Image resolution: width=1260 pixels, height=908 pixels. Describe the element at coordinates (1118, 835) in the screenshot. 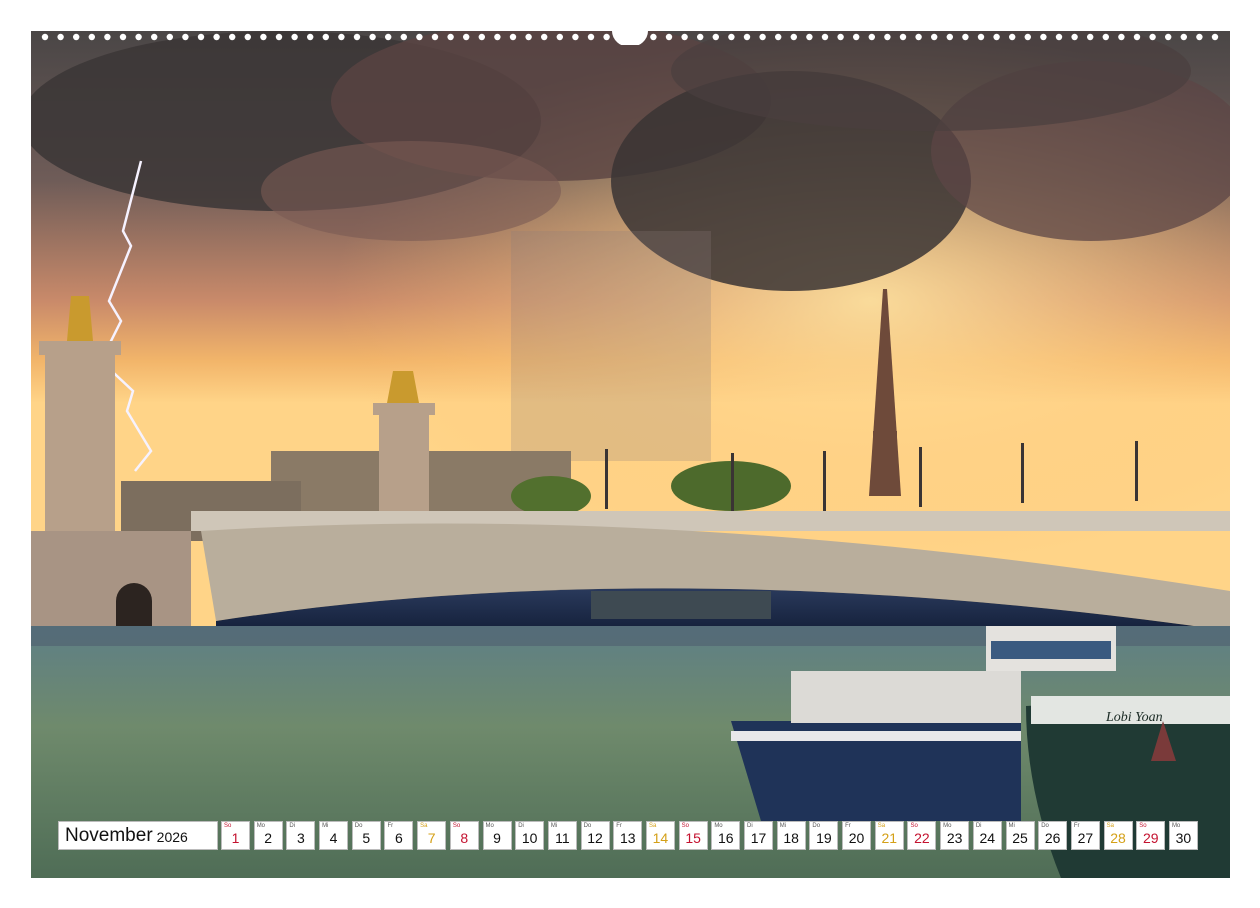

I see `day-cell: Sa 28` at that location.